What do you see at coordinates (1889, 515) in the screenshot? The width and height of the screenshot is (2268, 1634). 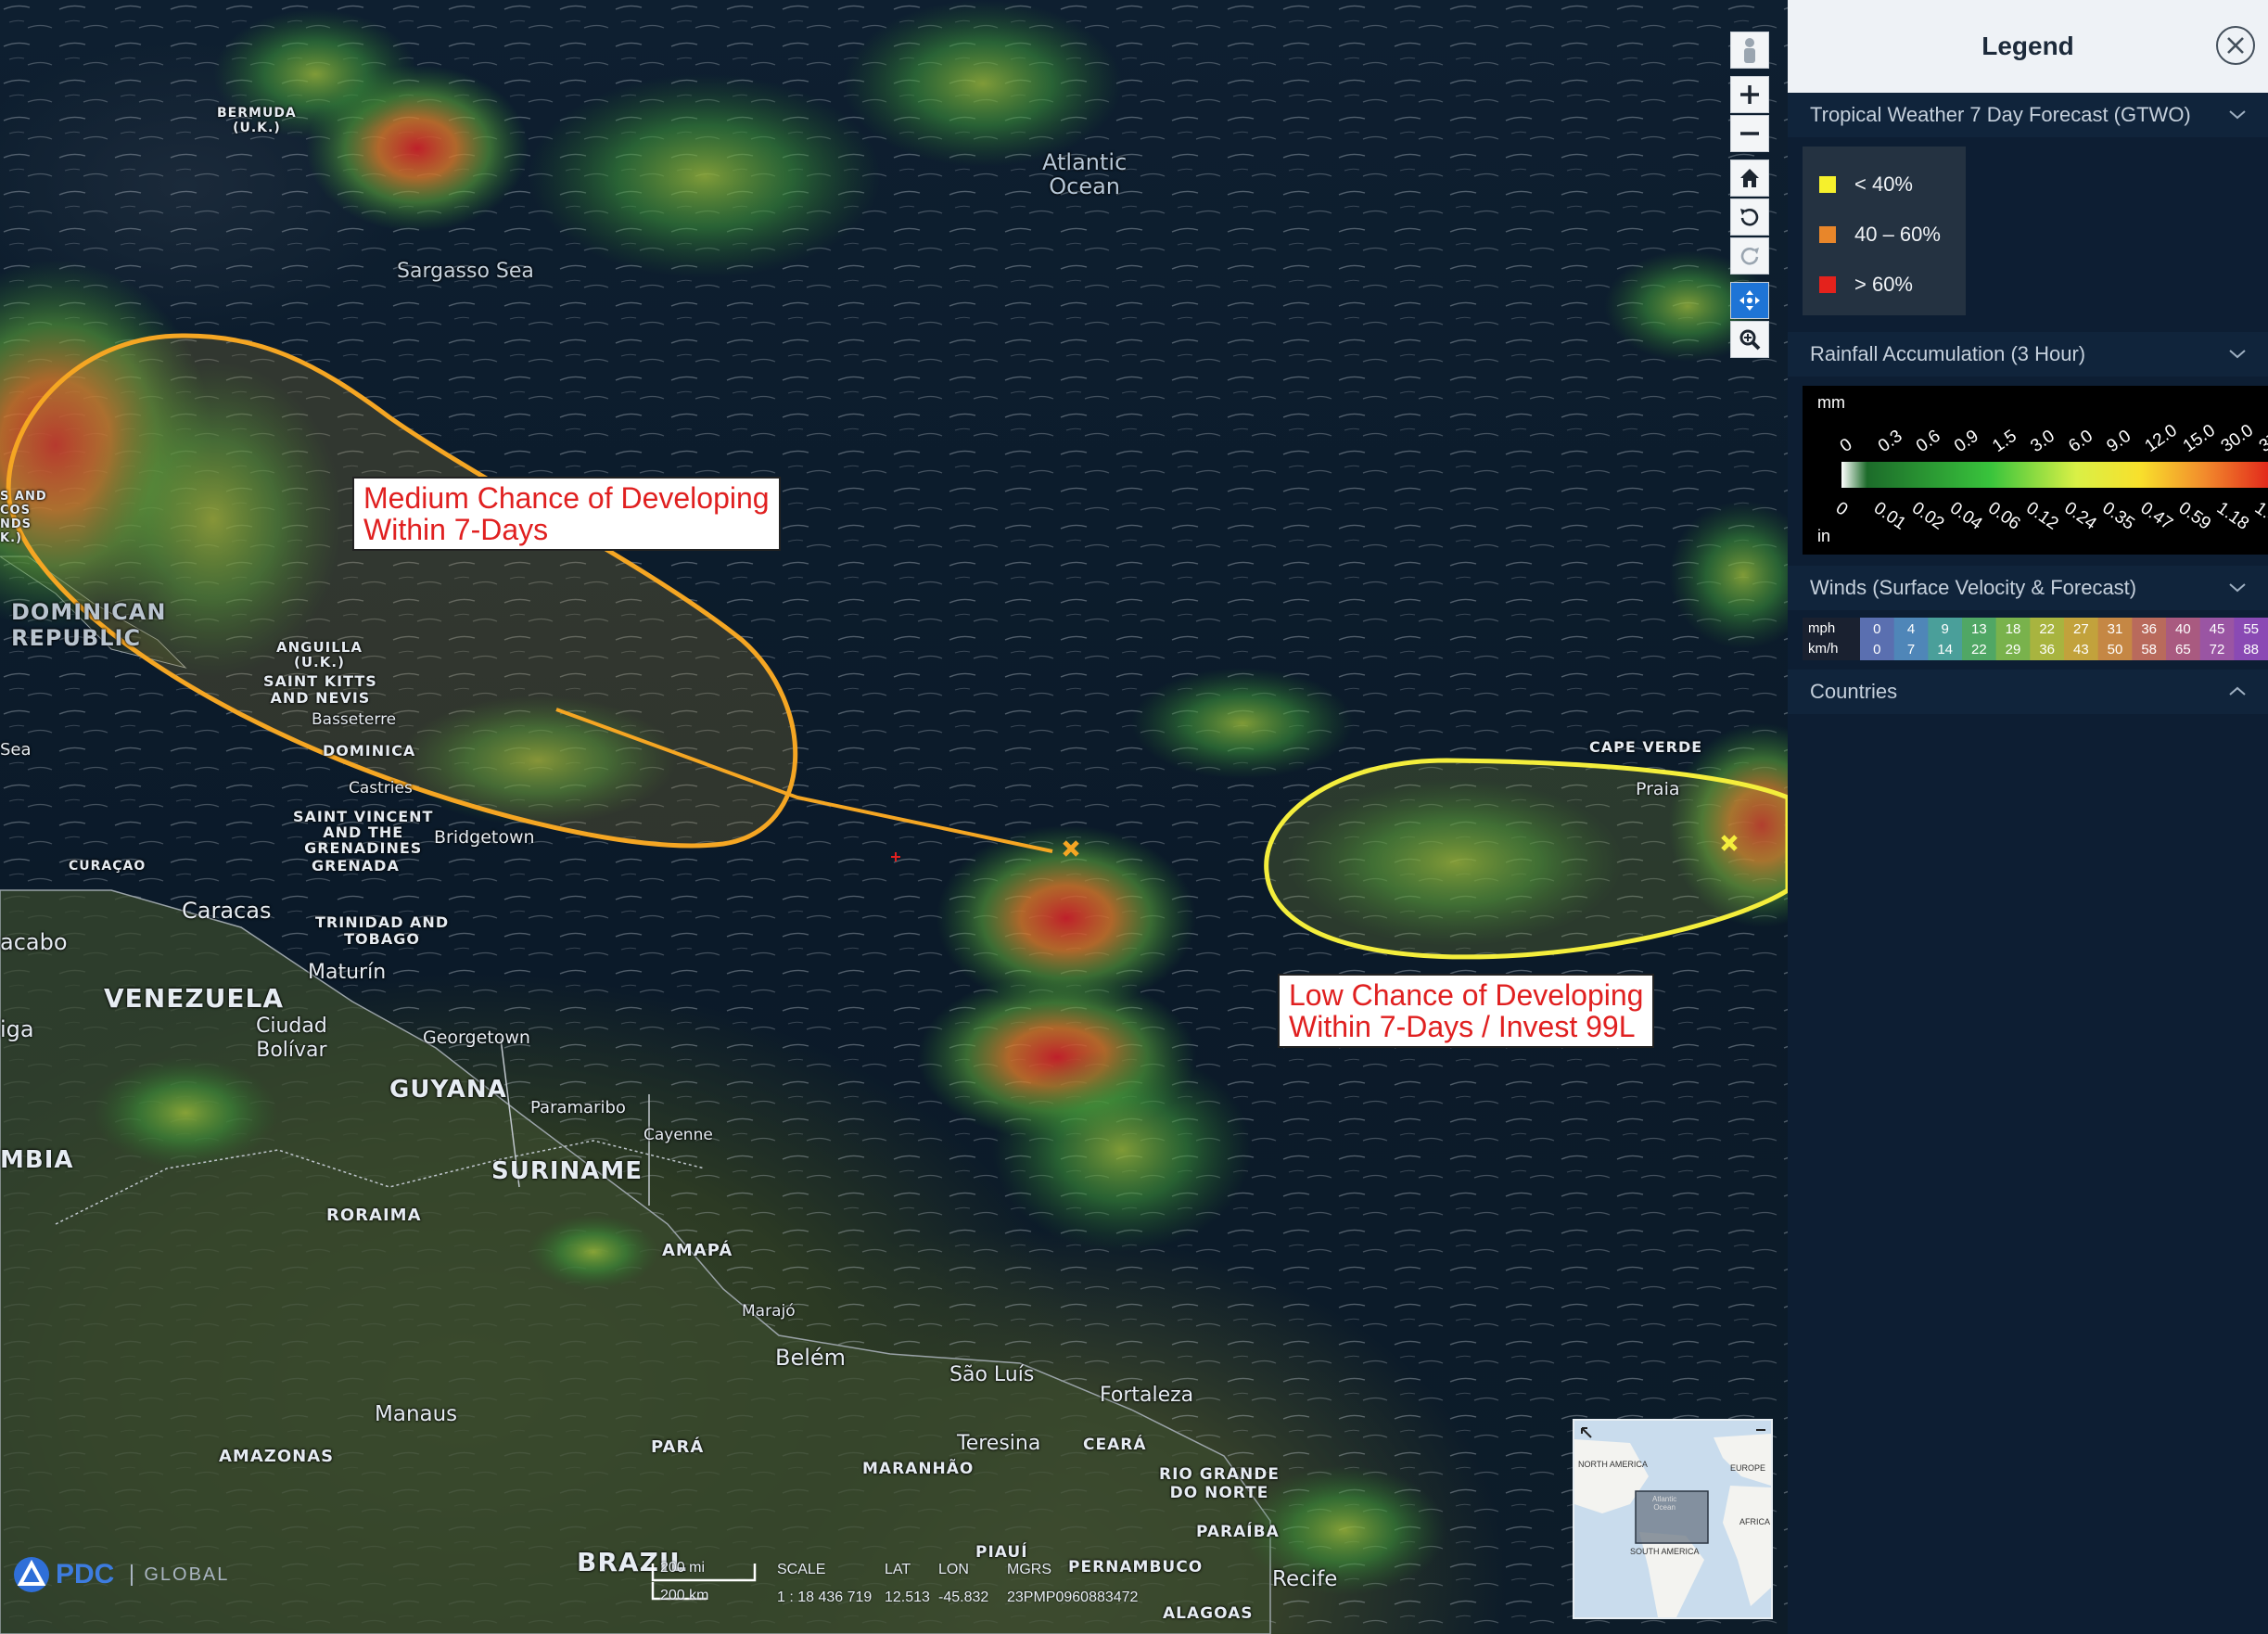 I see `rain-tick-in: 0.01` at bounding box center [1889, 515].